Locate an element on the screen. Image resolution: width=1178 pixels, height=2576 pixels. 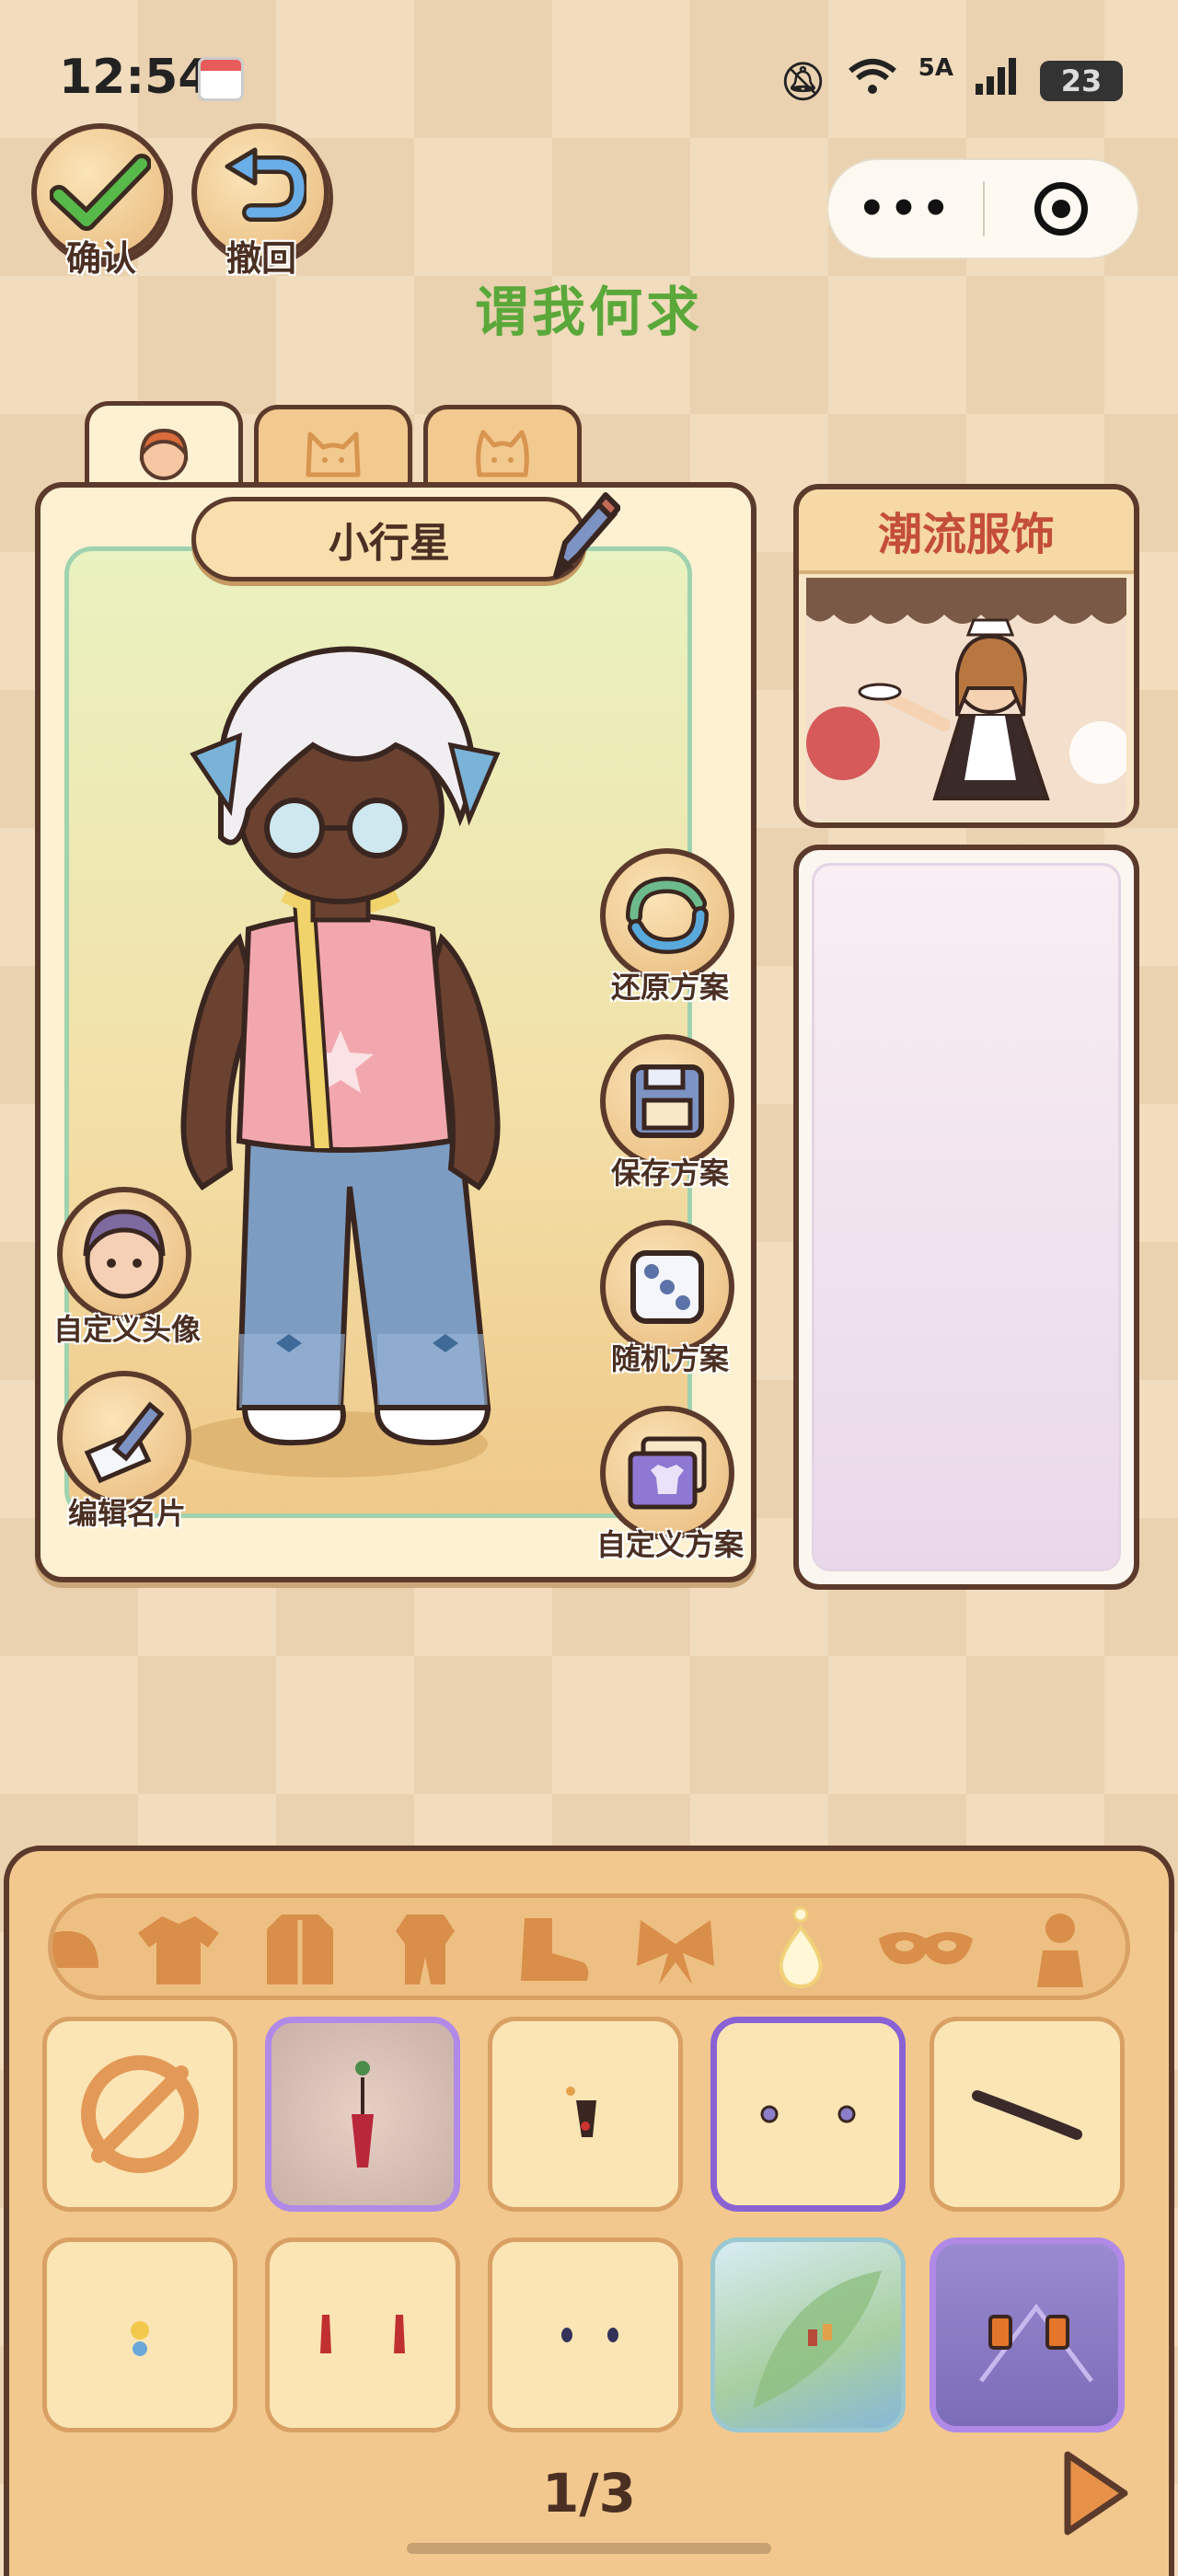
info-panel is located at coordinates (966, 1217).